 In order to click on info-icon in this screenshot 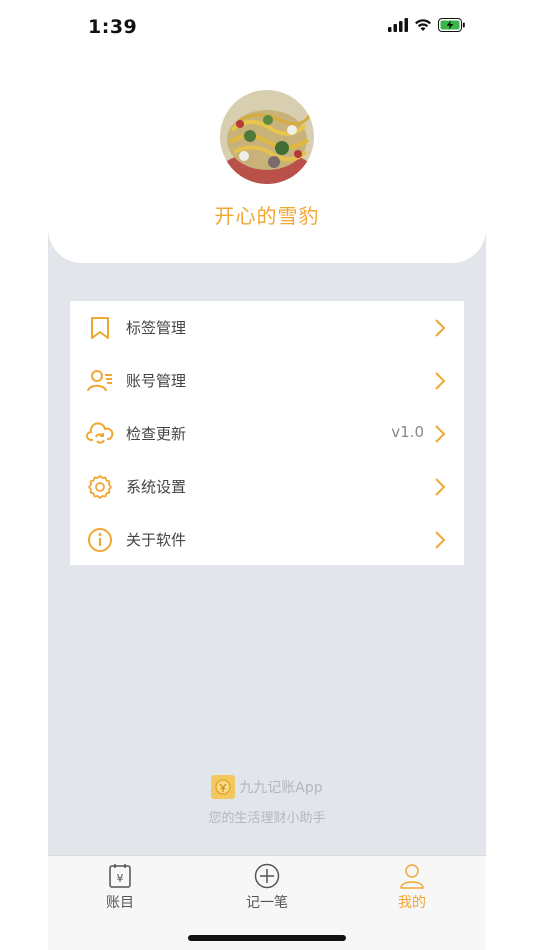, I will do `click(100, 540)`.